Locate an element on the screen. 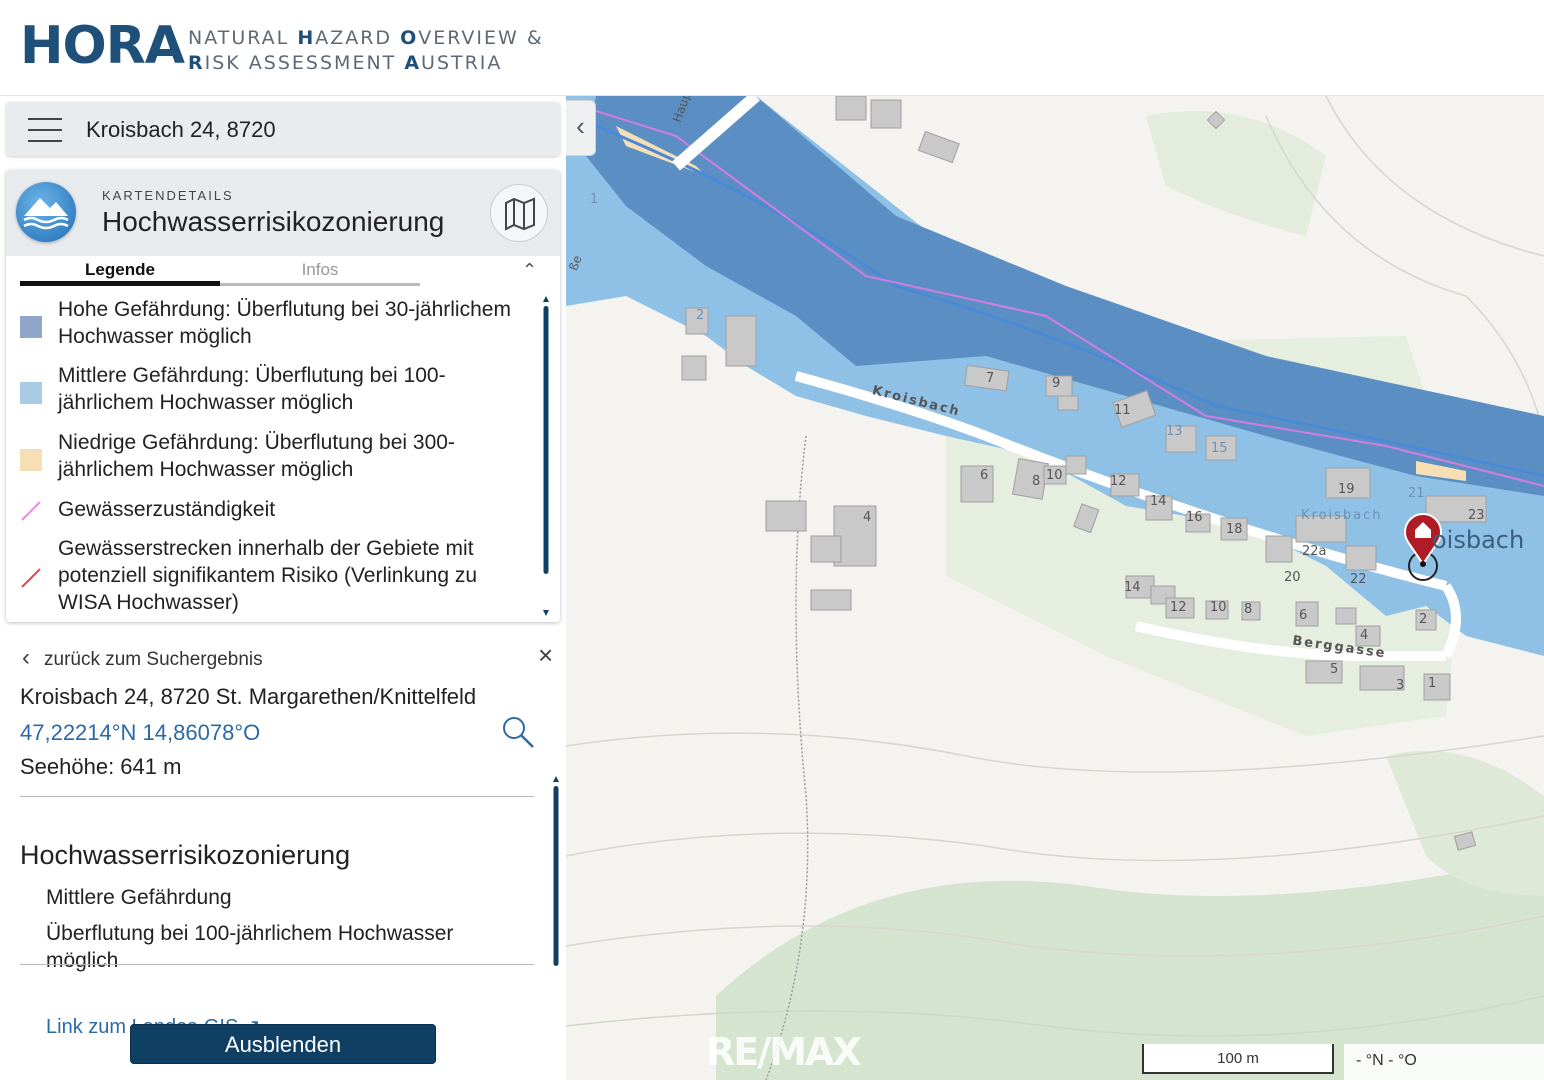  street-label: Kroisbach is located at coordinates (1342, 515).